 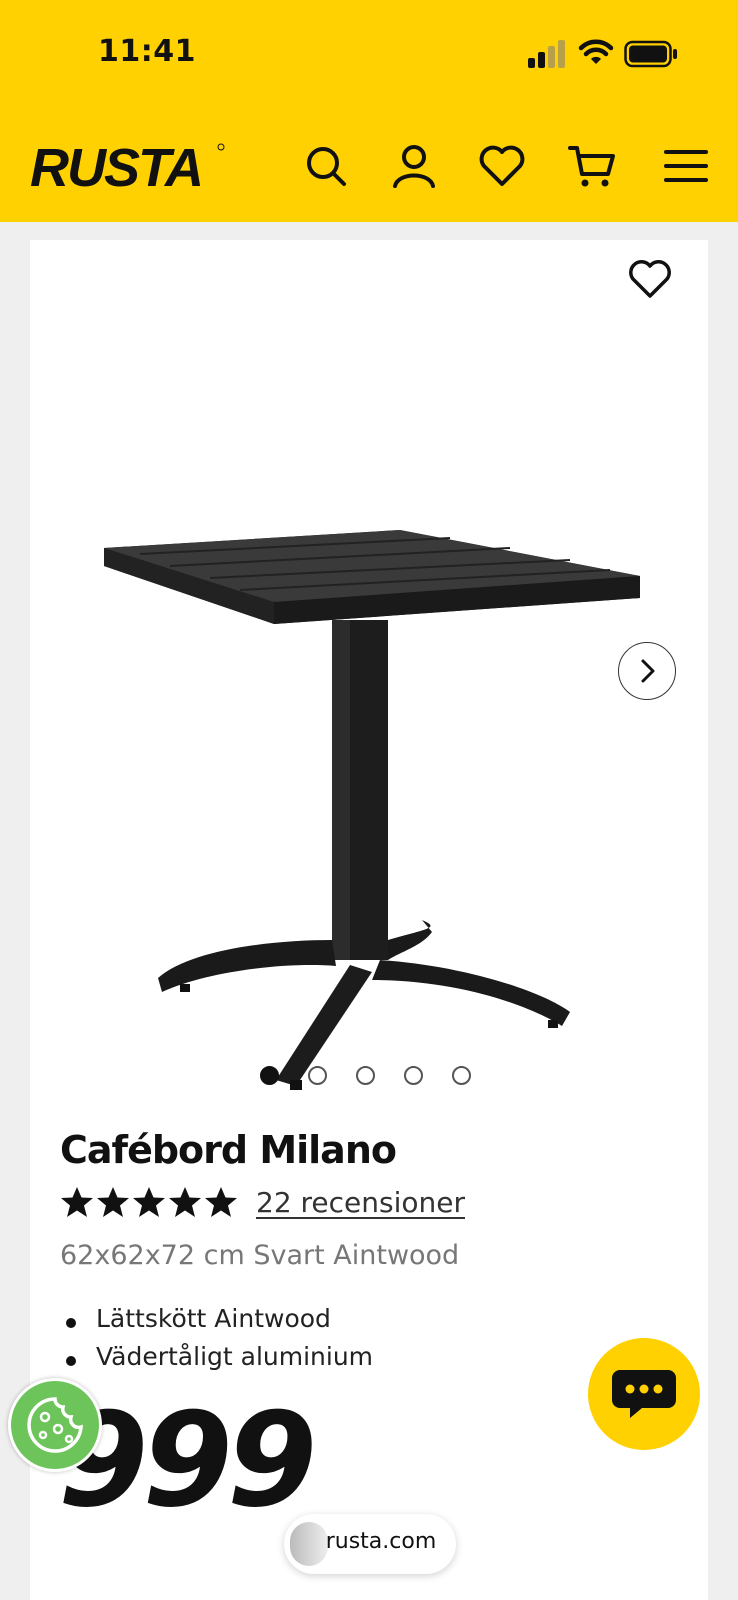 I want to click on next-image-button, so click(x=647, y=671).